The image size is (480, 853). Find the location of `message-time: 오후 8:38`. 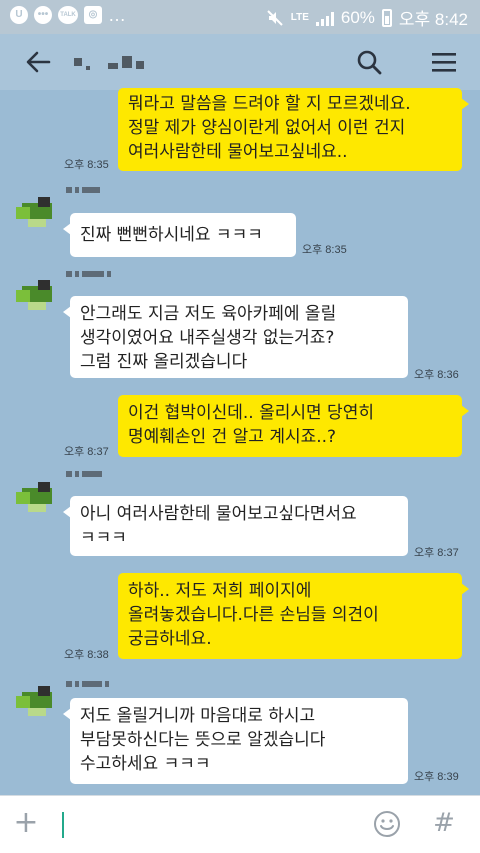

message-time: 오후 8:38 is located at coordinates (86, 655).